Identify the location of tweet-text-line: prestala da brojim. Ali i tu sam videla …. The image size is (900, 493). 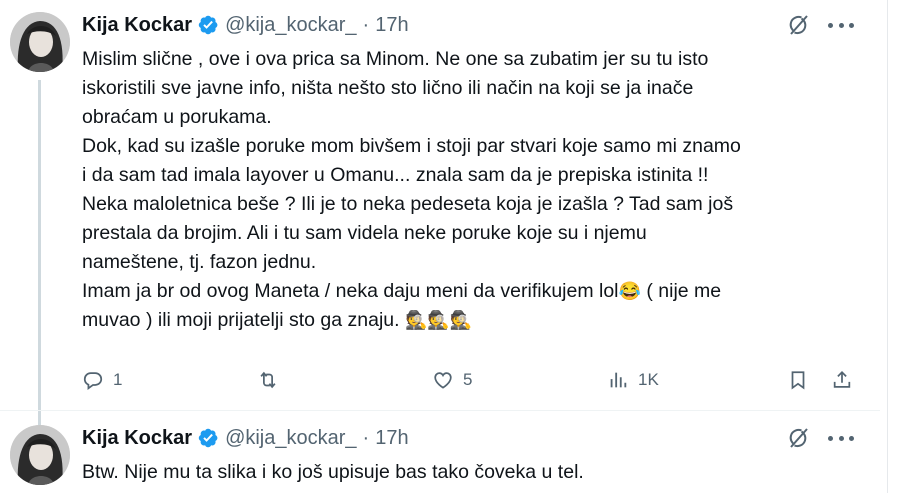
(364, 233).